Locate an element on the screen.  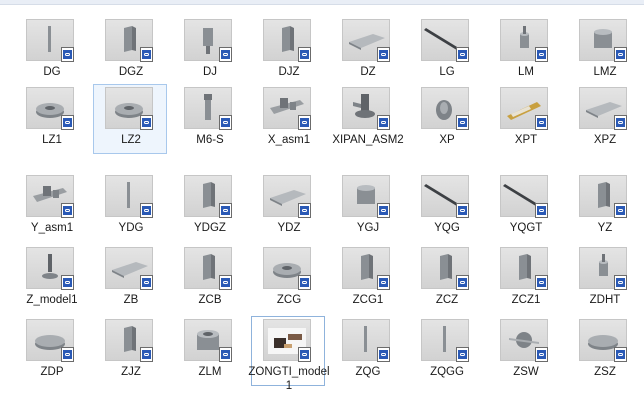
file-name-label: YQGT is located at coordinates (526, 228).